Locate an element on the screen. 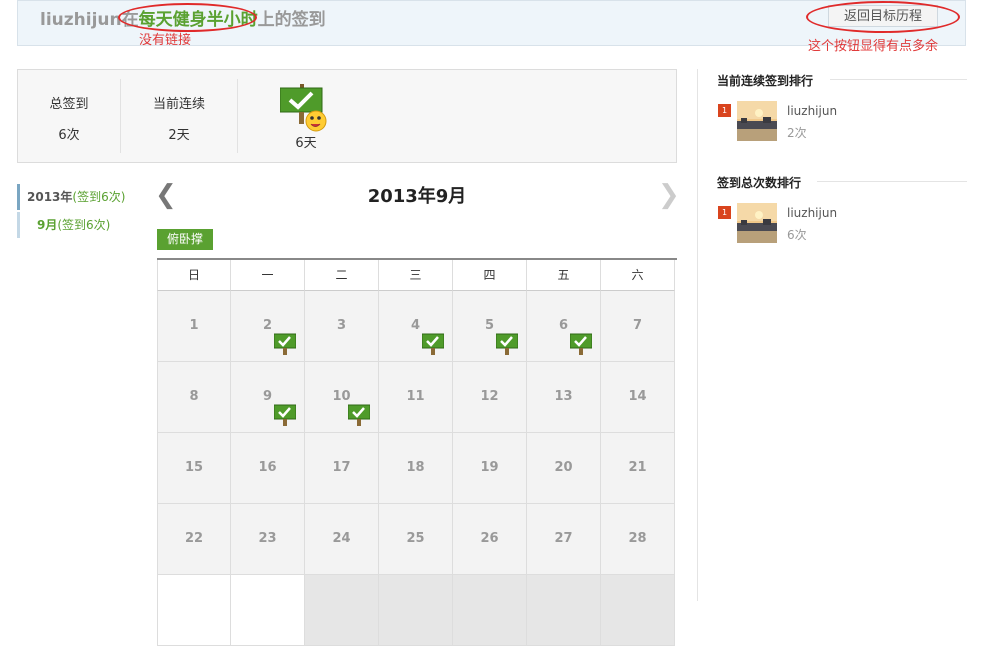 The image size is (998, 646). total-ranking-title: 签到总次数排行 is located at coordinates (759, 183).